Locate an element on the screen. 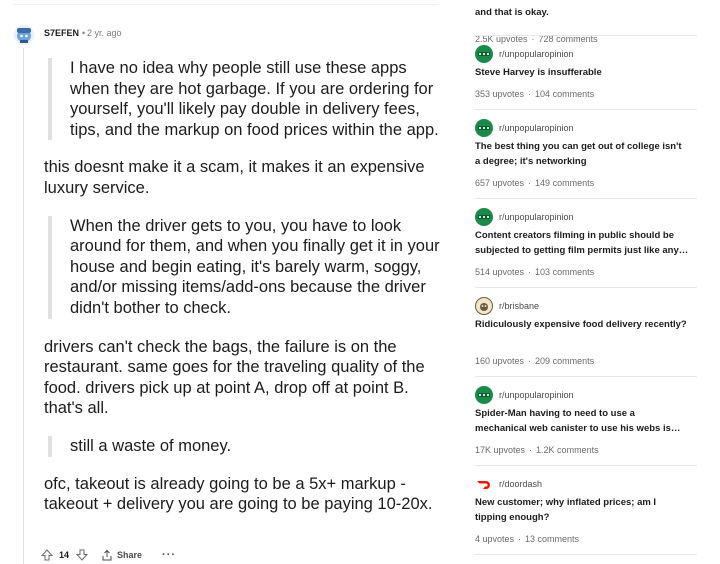 The width and height of the screenshot is (720, 564). post-stats: 17K upvotes · 1.2K comments is located at coordinates (537, 450).